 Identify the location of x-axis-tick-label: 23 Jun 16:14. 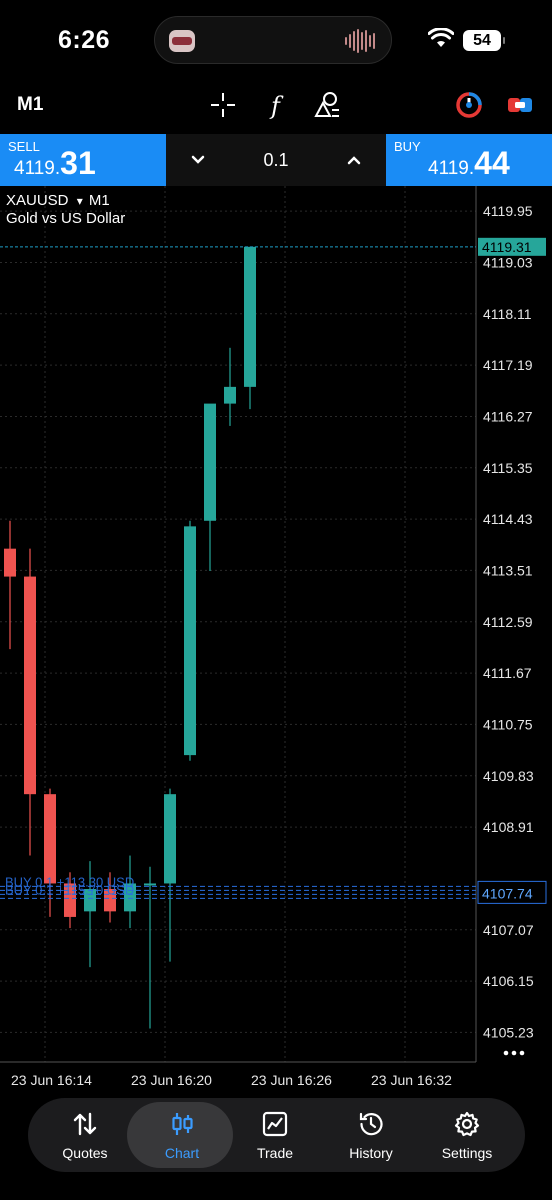
(51, 1080).